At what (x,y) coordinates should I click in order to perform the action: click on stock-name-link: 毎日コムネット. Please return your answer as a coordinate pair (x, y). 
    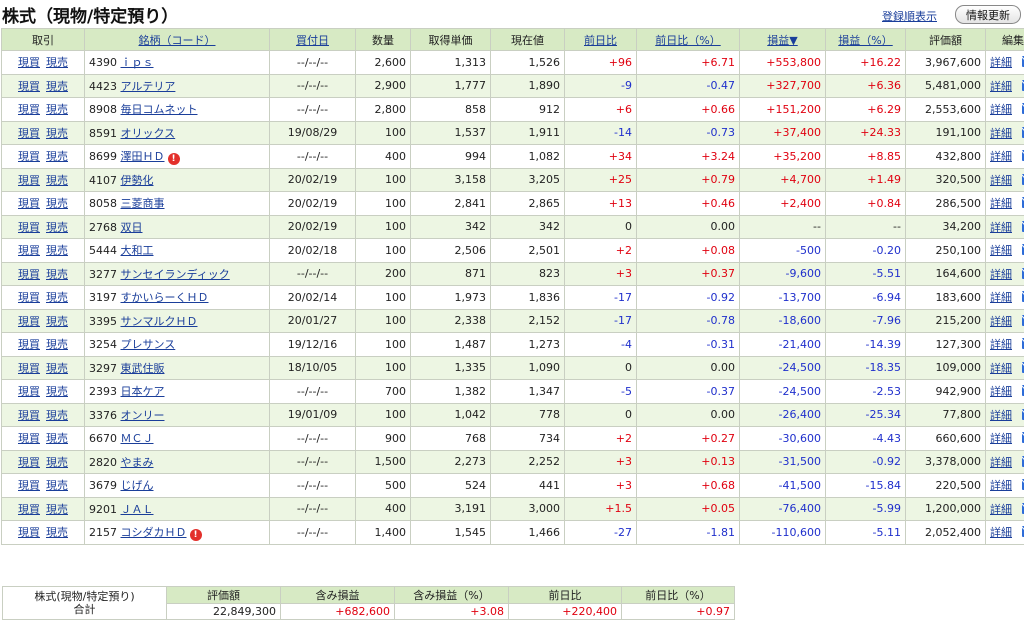
    Looking at the image, I should click on (159, 109).